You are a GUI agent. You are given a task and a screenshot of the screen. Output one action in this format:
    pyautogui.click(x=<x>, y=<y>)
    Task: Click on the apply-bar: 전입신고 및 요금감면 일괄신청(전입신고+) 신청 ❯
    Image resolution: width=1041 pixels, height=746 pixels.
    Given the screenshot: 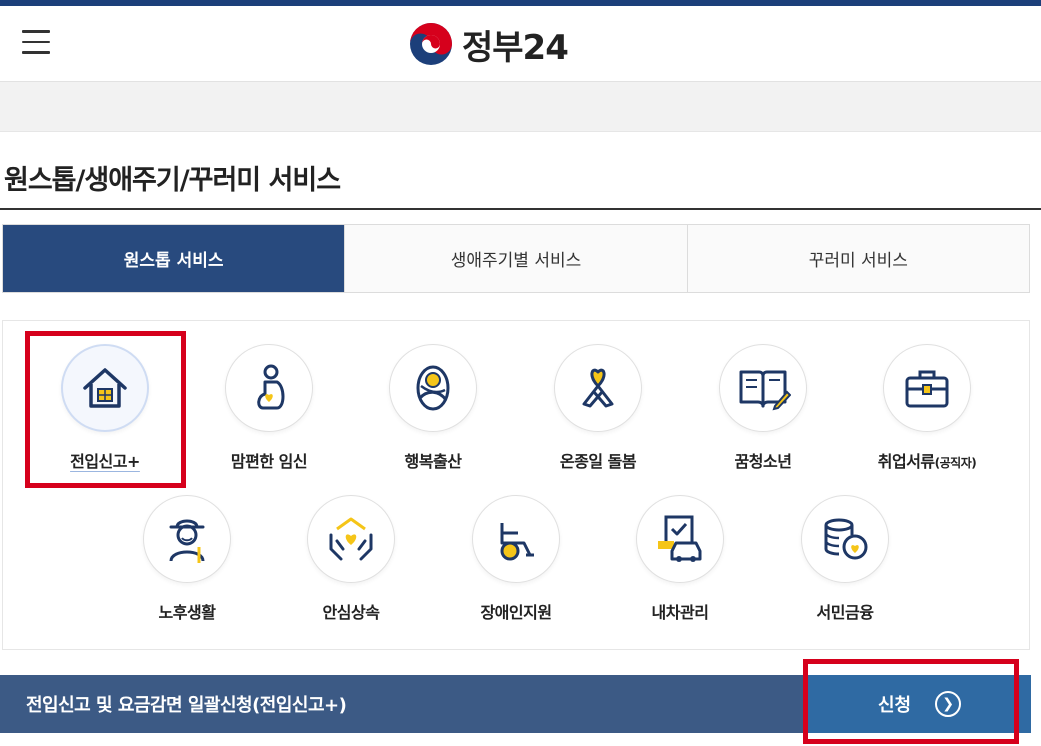 What is the action you would take?
    pyautogui.click(x=515, y=704)
    